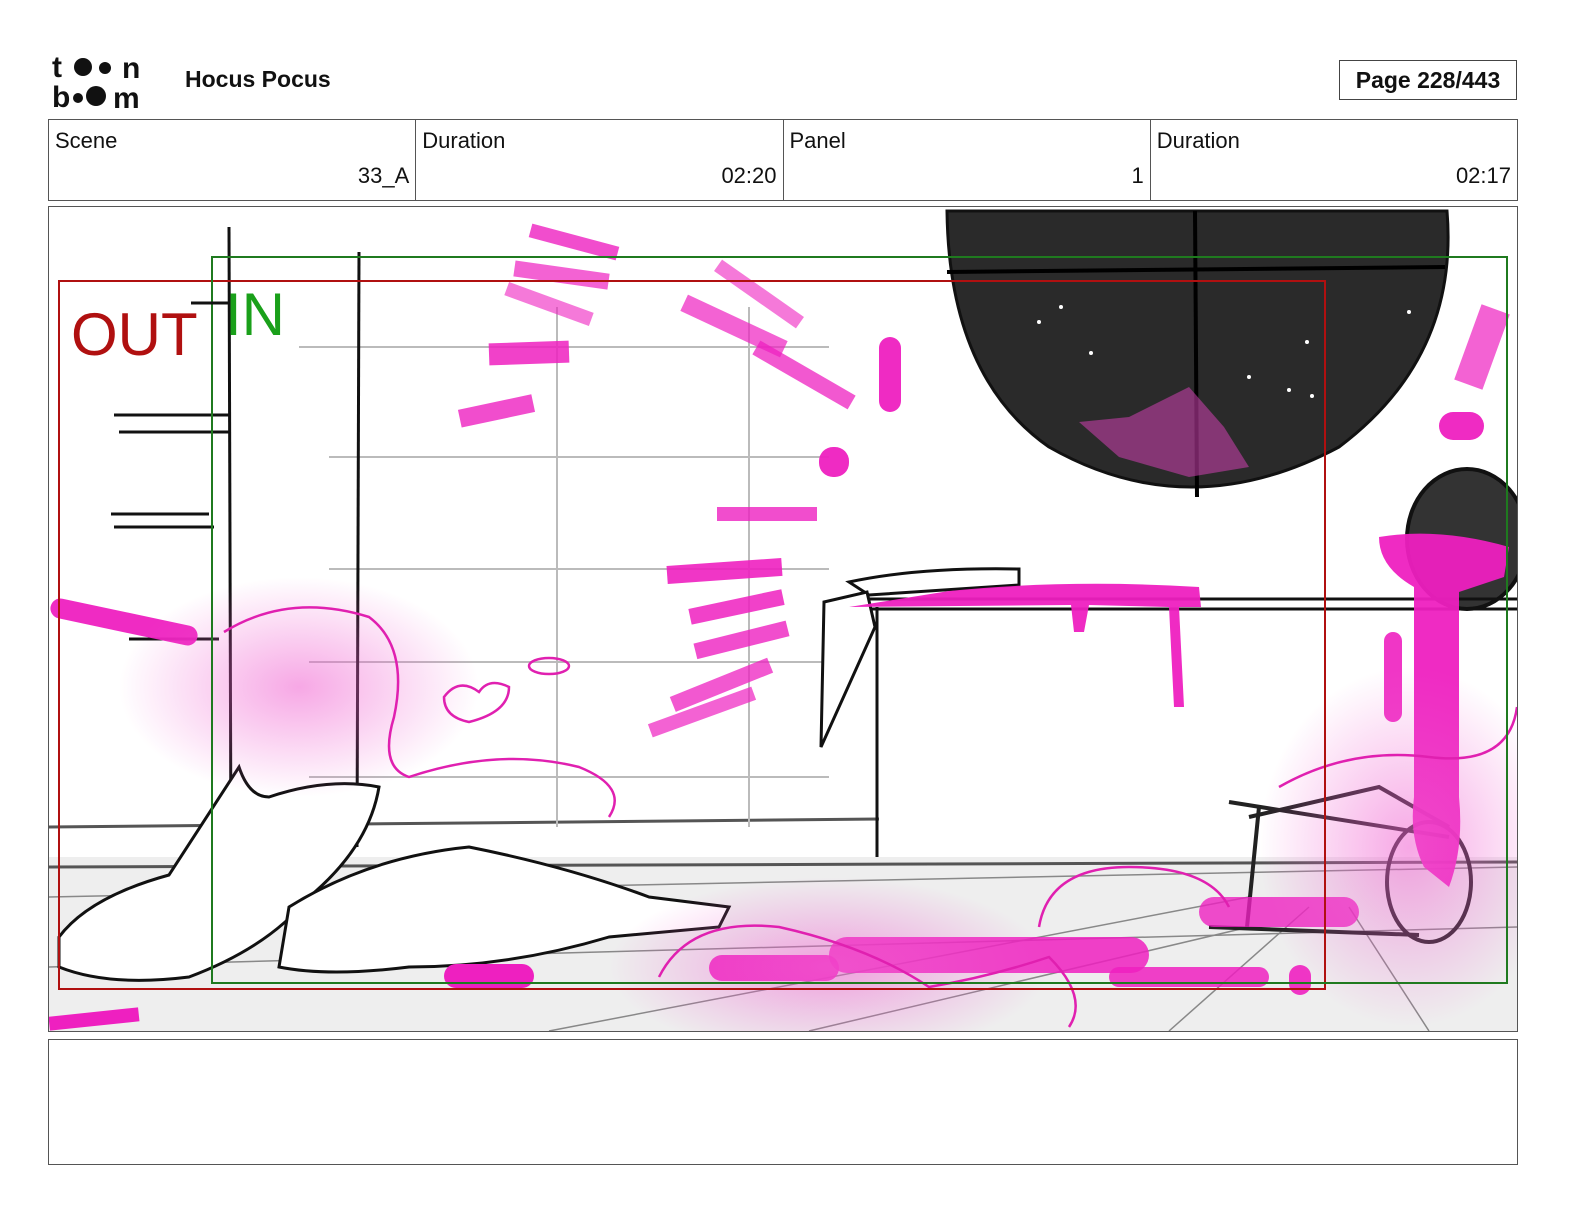  I want to click on page-number: Page 228/443, so click(1428, 80).